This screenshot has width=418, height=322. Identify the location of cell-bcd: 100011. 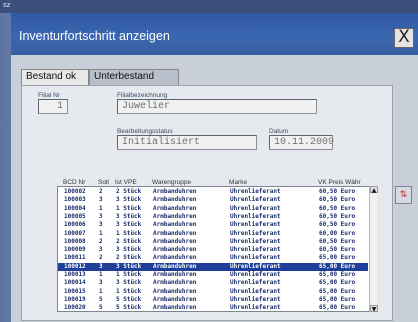
(75, 258).